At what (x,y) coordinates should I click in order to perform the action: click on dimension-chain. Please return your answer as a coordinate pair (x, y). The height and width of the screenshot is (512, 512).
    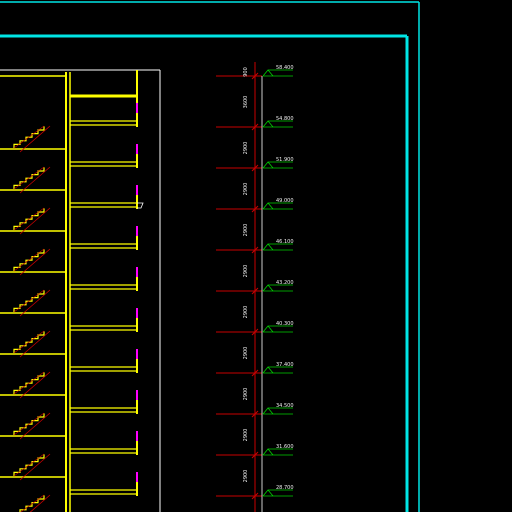
    Looking at the image, I should click on (239, 287).